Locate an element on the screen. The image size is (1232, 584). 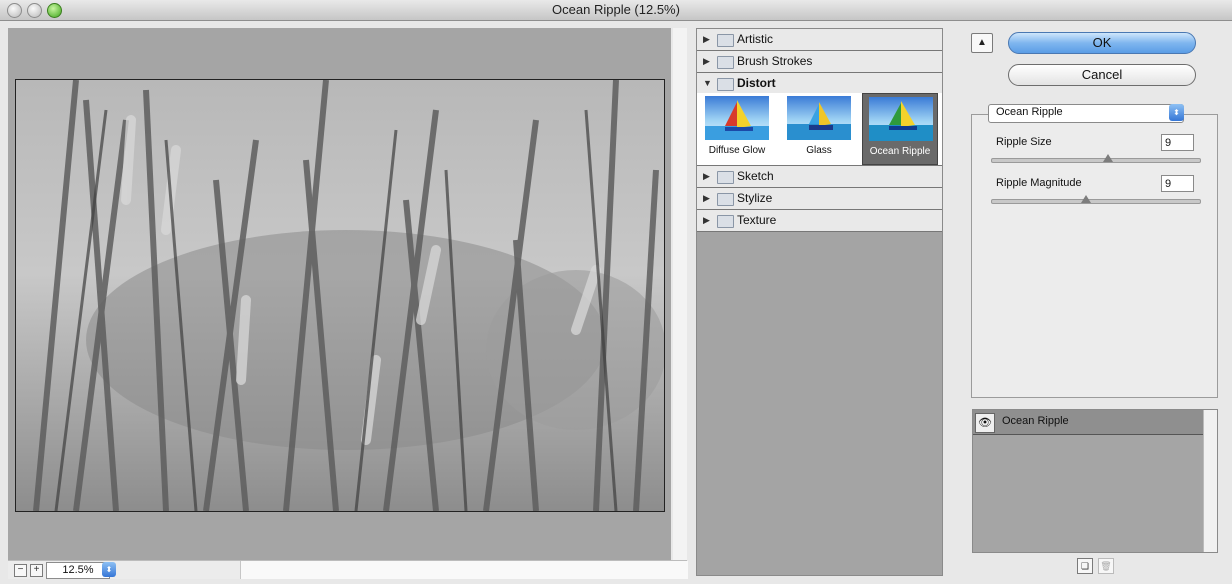
filter-thumb-ocean-ripple: Ocean Ripple is located at coordinates (900, 129).